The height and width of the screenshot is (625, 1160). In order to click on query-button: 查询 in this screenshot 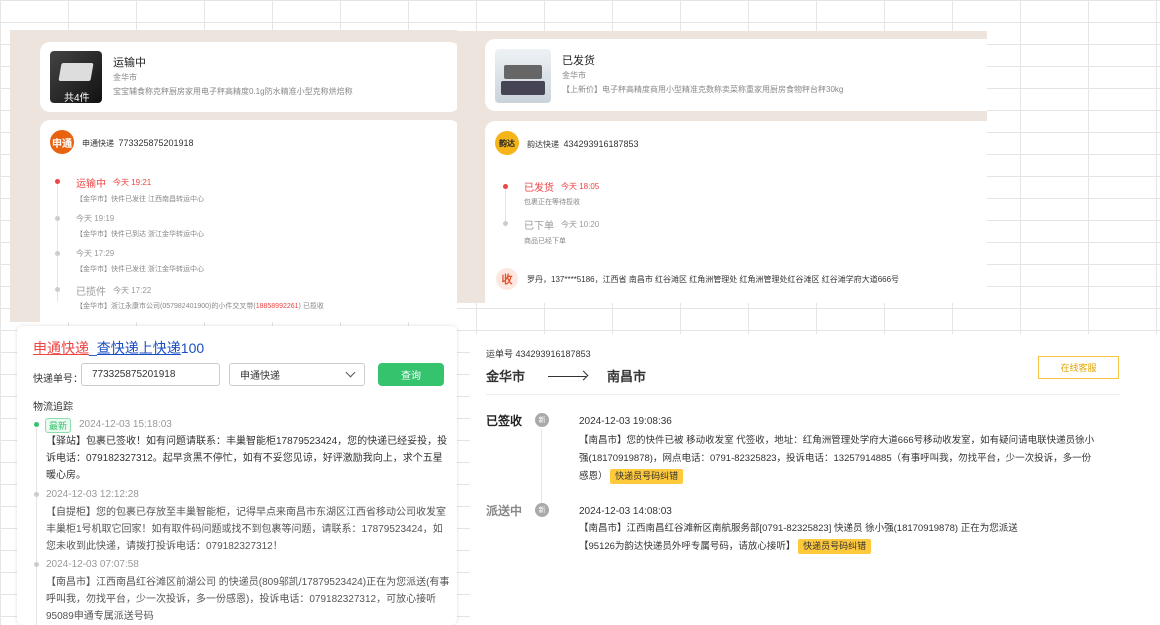, I will do `click(411, 374)`.